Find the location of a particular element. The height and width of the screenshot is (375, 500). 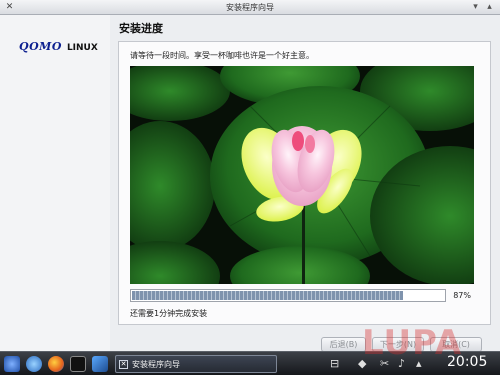

volume-icon: ♪ is located at coordinates (401, 364).